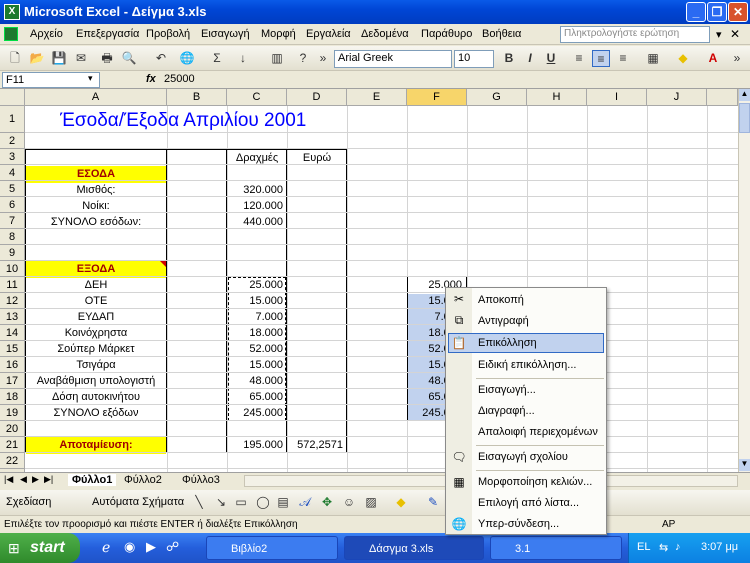 This screenshot has height=563, width=750. What do you see at coordinates (530, 58) in the screenshot?
I see `italic-button: I` at bounding box center [530, 58].